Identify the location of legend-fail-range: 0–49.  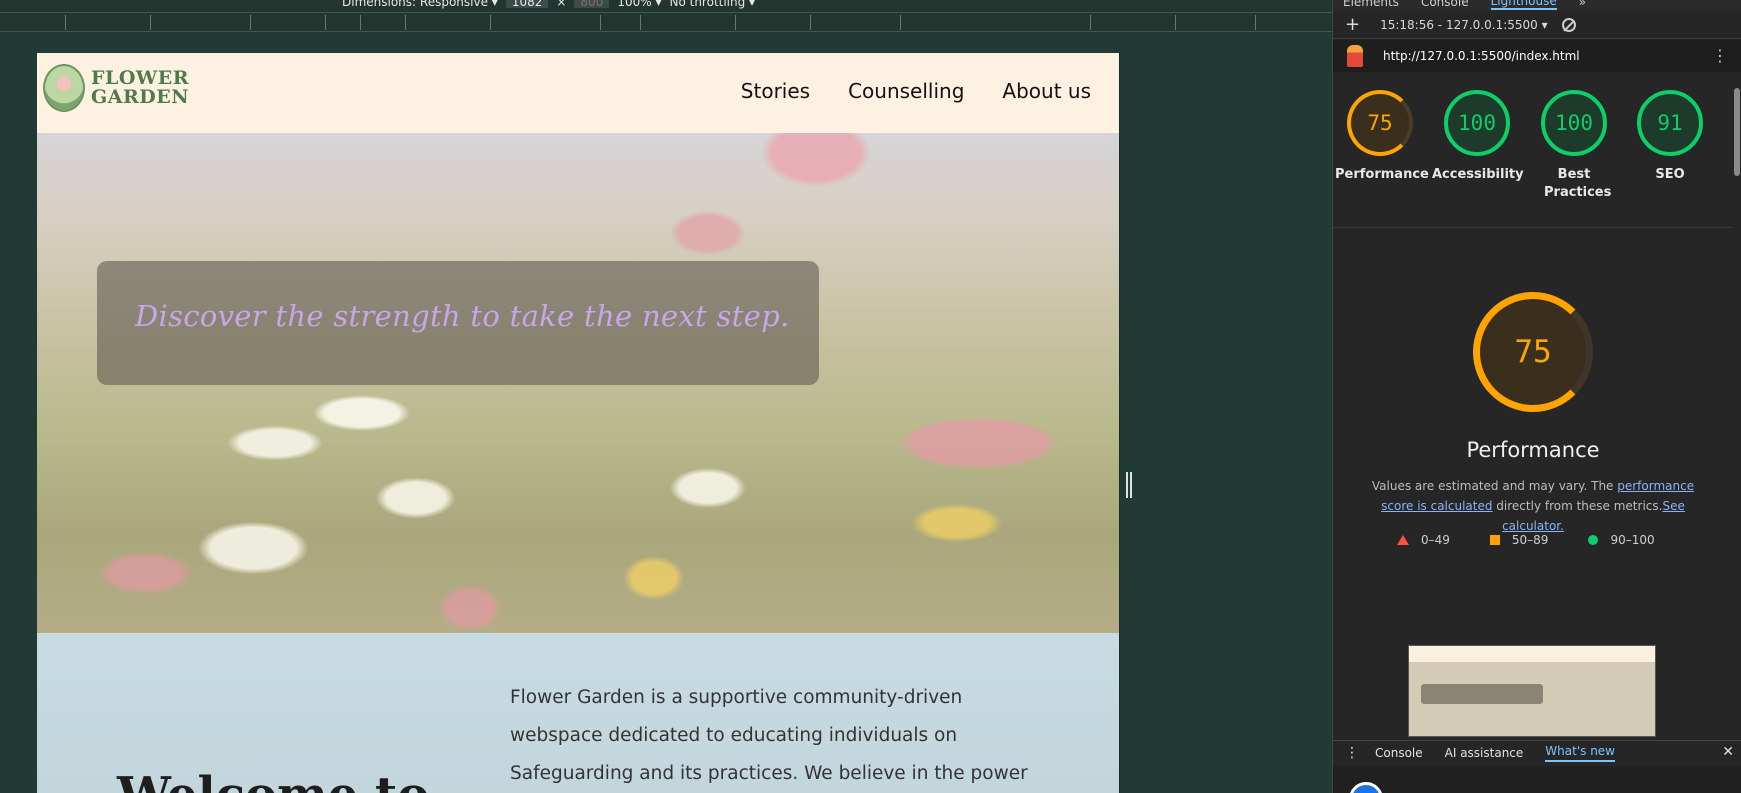
(1435, 540).